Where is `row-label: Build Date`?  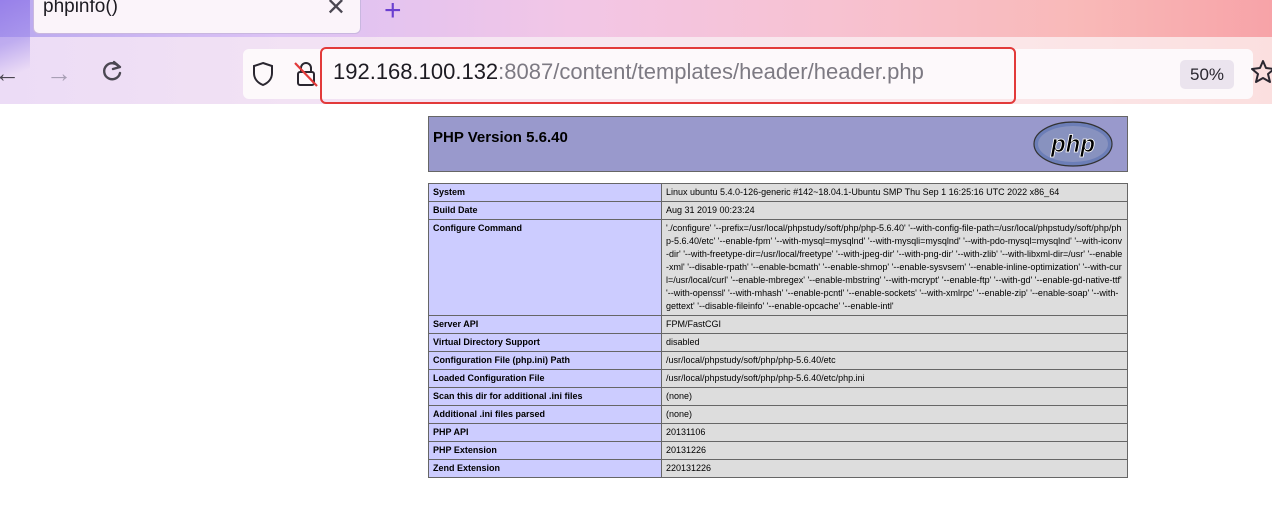
row-label: Build Date is located at coordinates (545, 210).